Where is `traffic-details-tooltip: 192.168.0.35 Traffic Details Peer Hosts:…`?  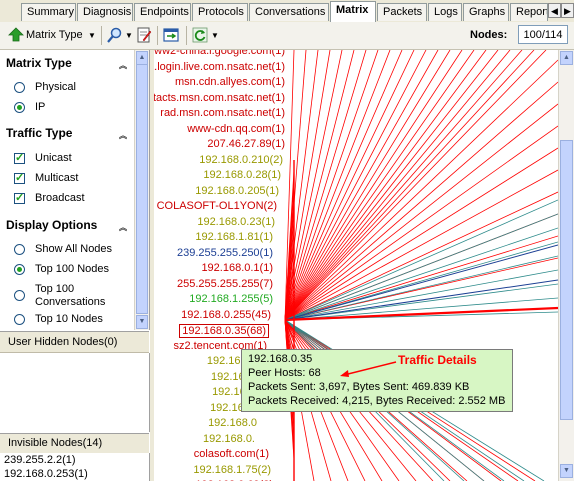
traffic-details-tooltip: 192.168.0.35 Traffic Details Peer Hosts:… is located at coordinates (377, 380).